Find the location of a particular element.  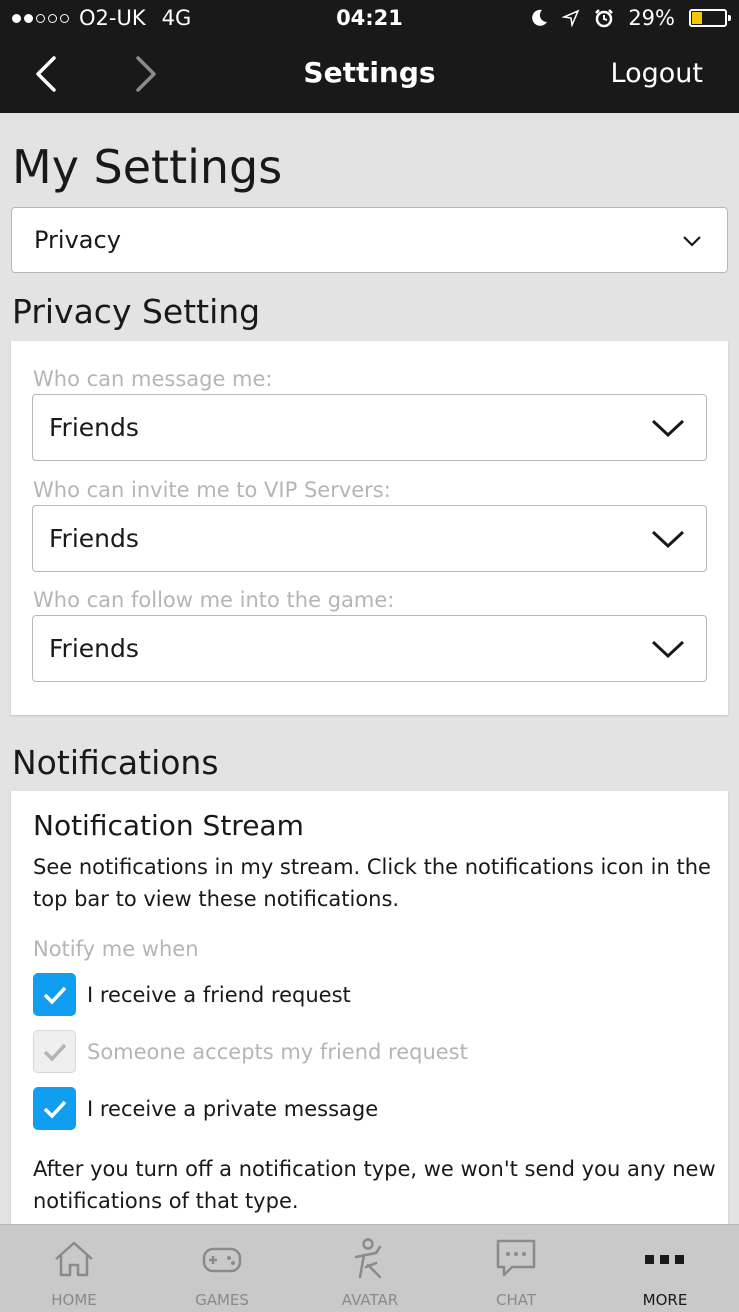

friend-request-label: I receive a friend request is located at coordinates (219, 994).